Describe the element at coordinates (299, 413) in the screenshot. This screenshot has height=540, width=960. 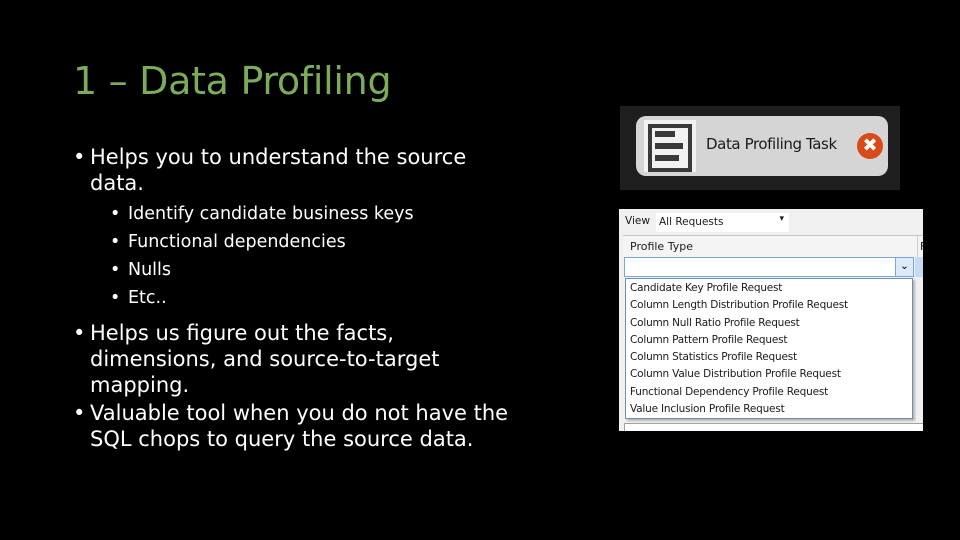
I see `bullet-text: Valuable tool when you do not have the` at that location.